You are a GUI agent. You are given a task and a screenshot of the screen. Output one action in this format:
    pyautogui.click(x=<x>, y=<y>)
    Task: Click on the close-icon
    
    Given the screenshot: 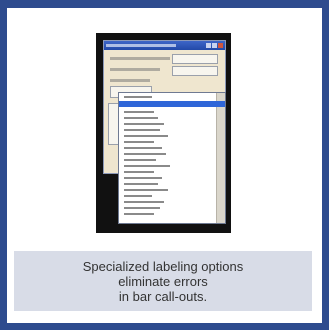 What is the action you would take?
    pyautogui.click(x=220, y=45)
    